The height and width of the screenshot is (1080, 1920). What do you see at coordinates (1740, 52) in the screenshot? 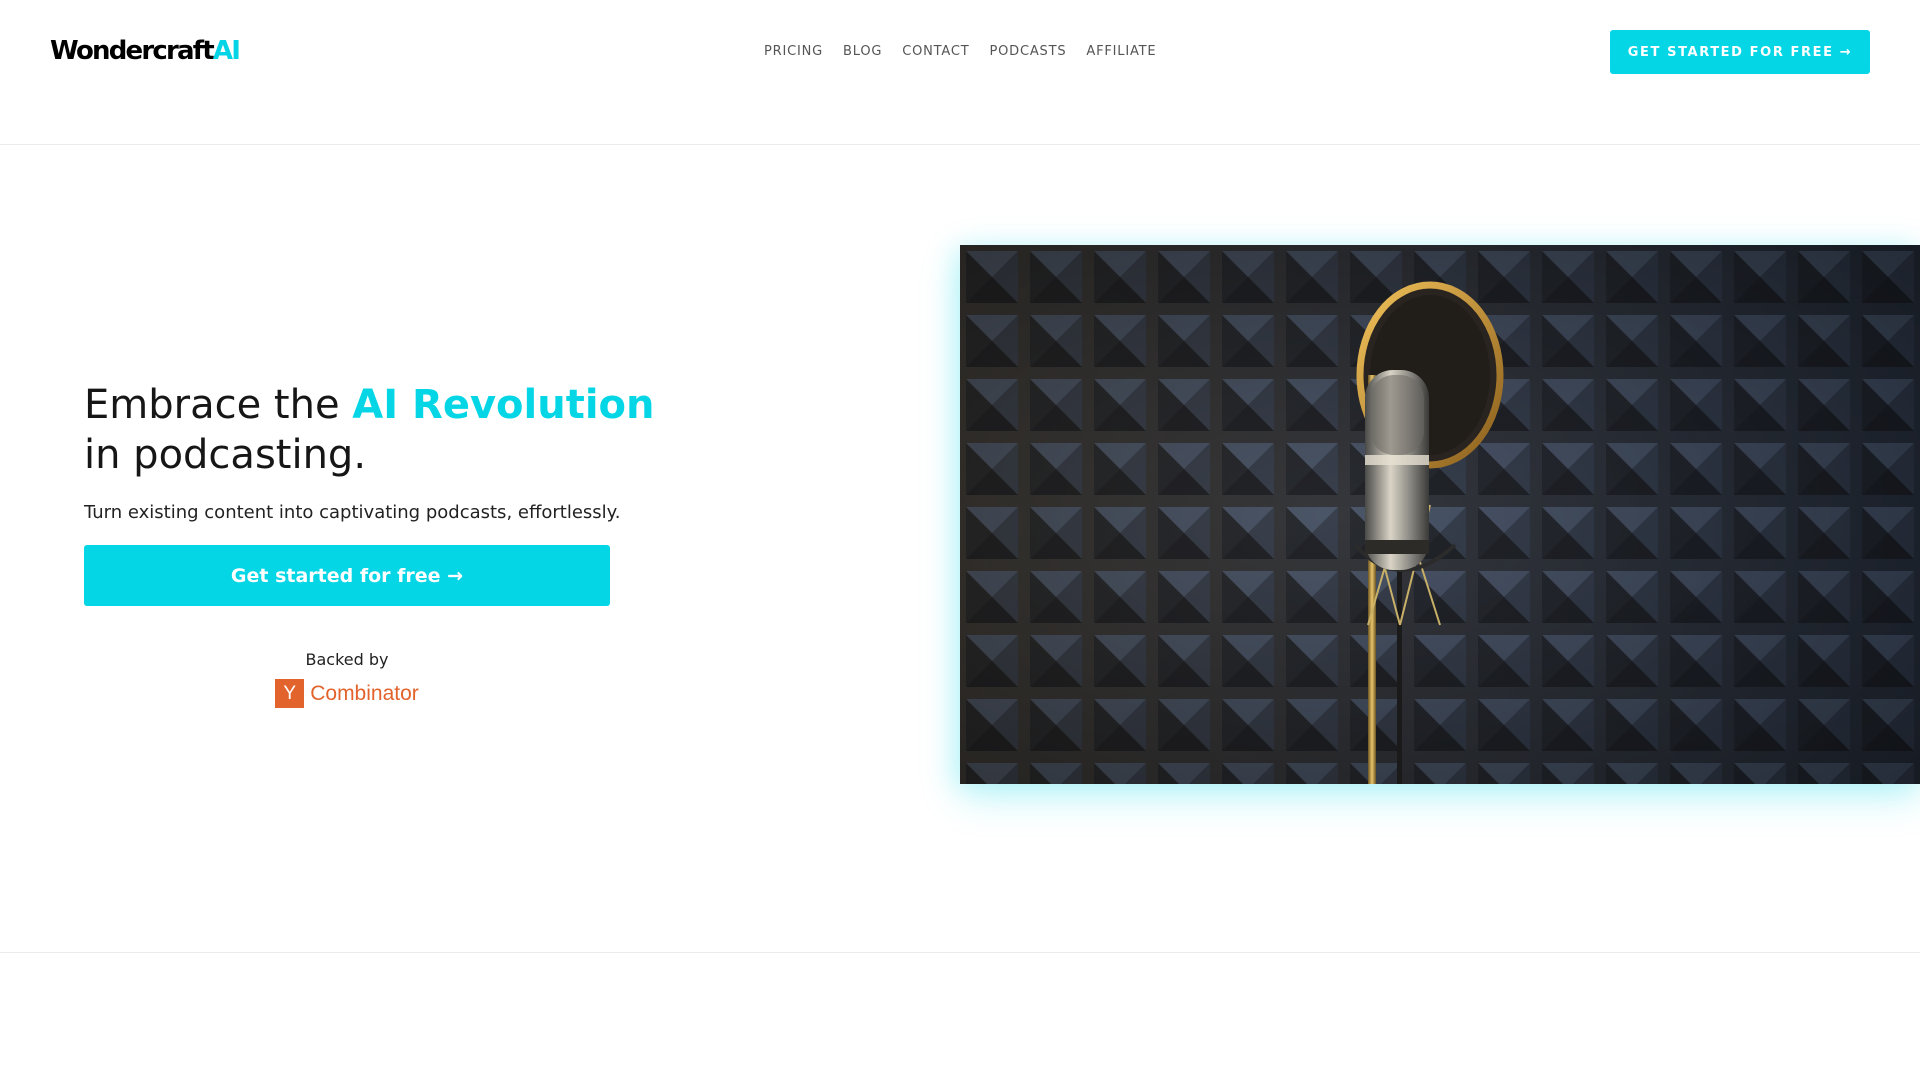
I see `header-get-started-button: GET STARTED FOR FREE →` at bounding box center [1740, 52].